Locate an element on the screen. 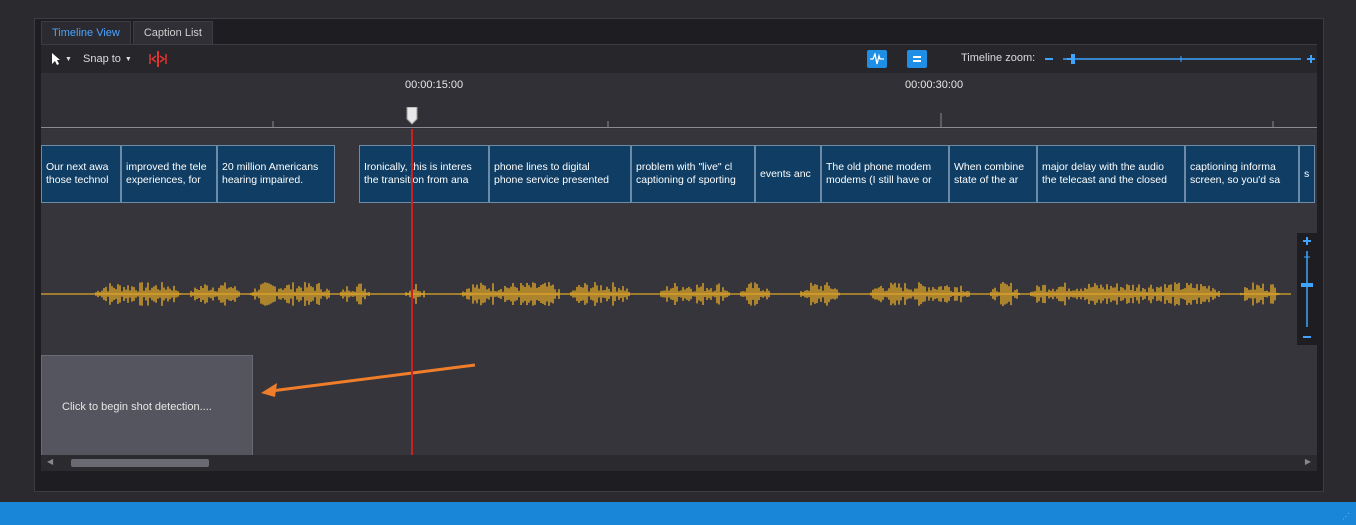 Image resolution: width=1356 pixels, height=525 pixels. waveform-toggle-button is located at coordinates (877, 59).